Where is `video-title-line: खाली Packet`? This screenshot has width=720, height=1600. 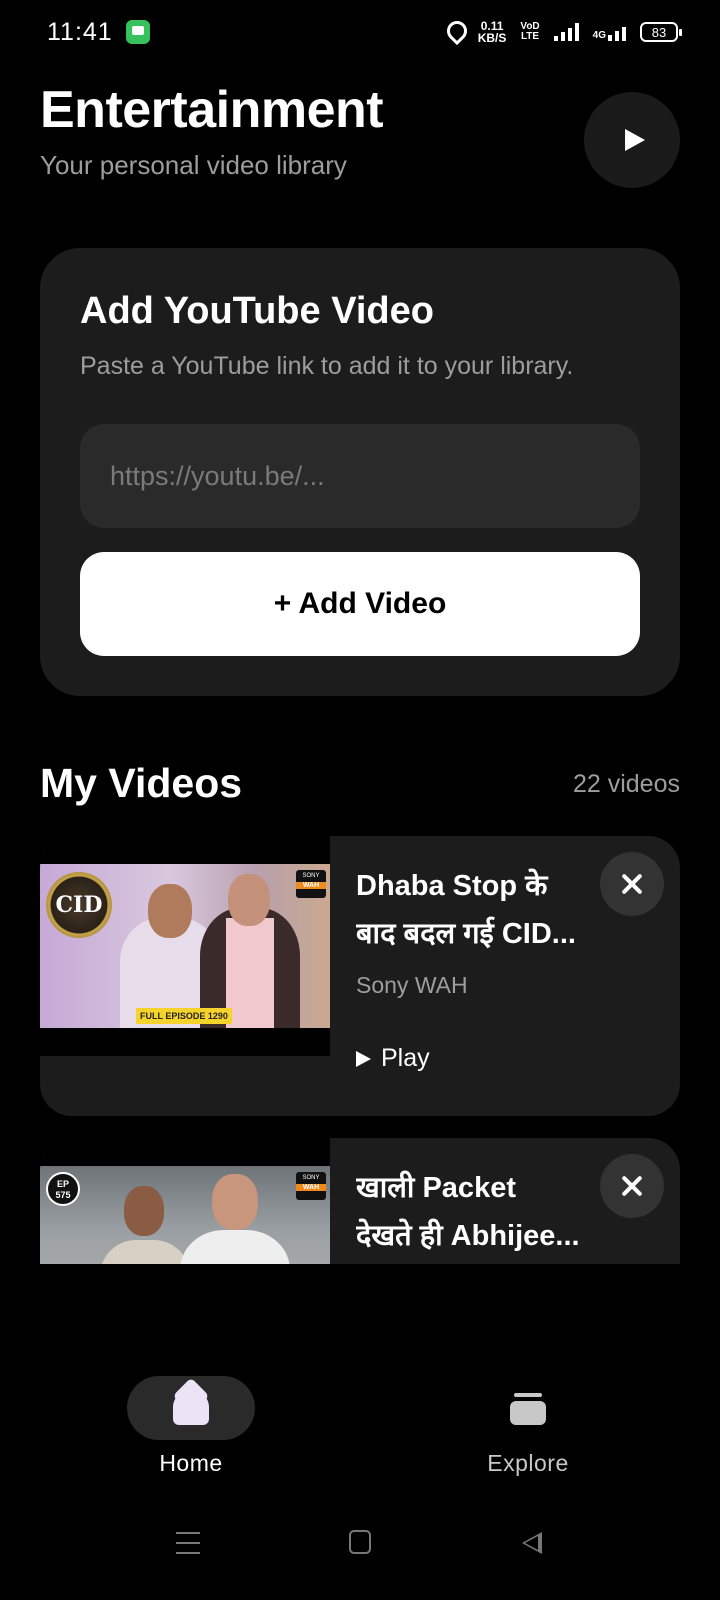
video-title-line: खाली Packet is located at coordinates (436, 1188).